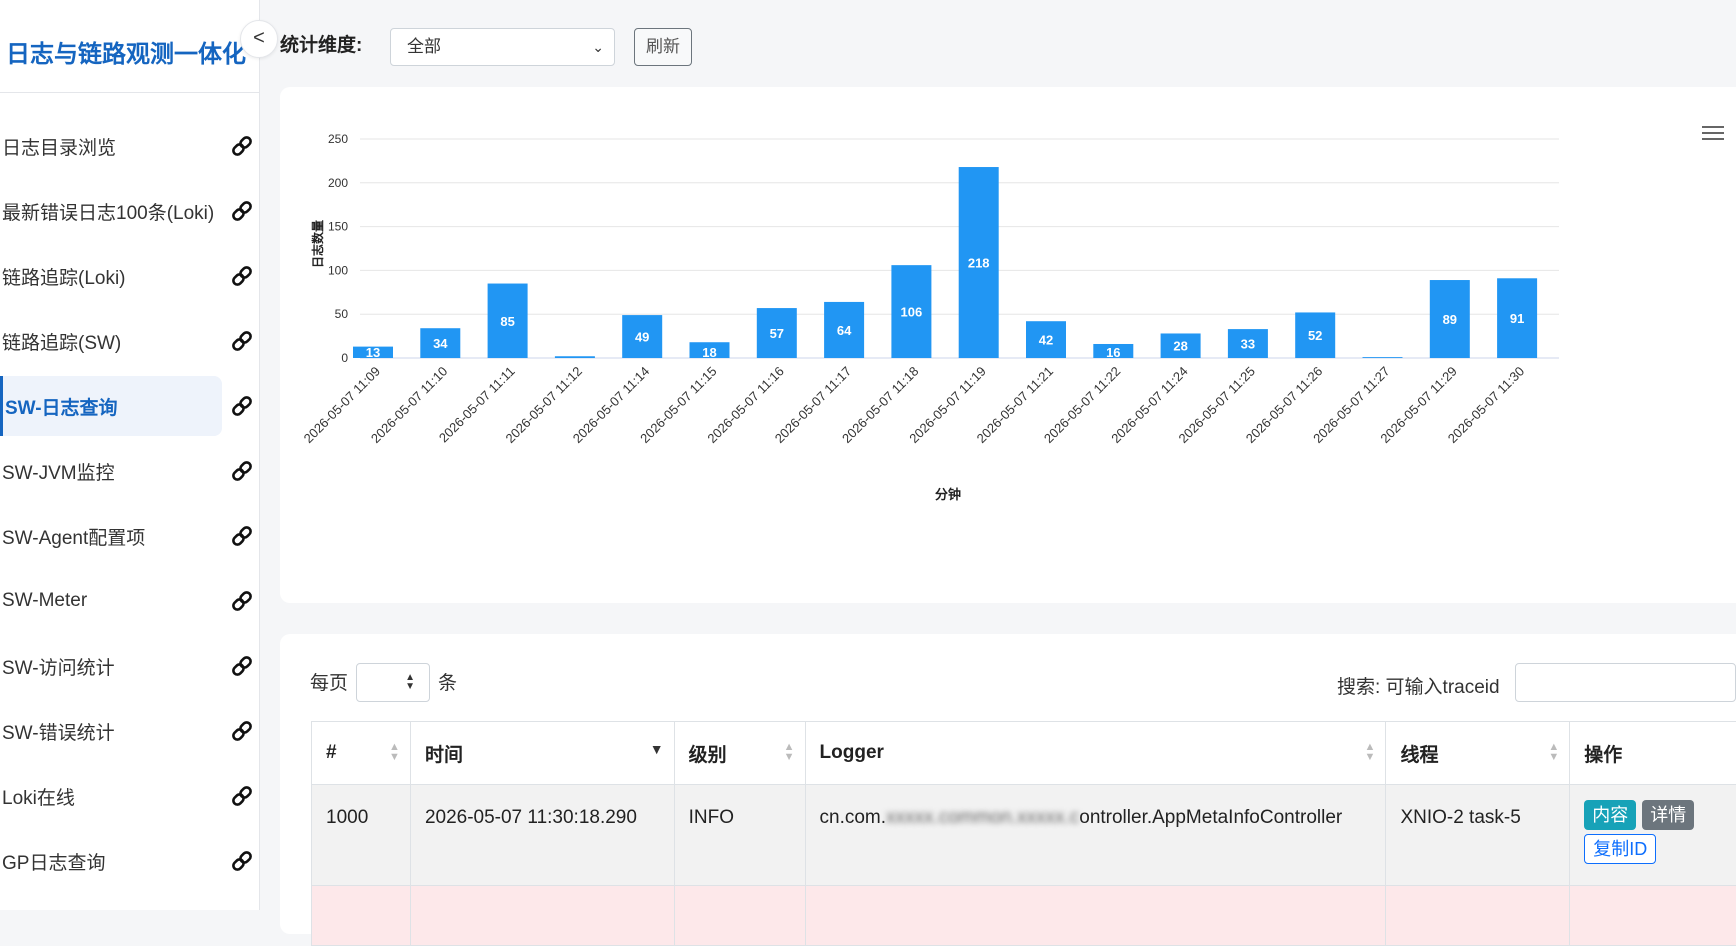  I want to click on x-axis-label: 分钟, so click(948, 495).